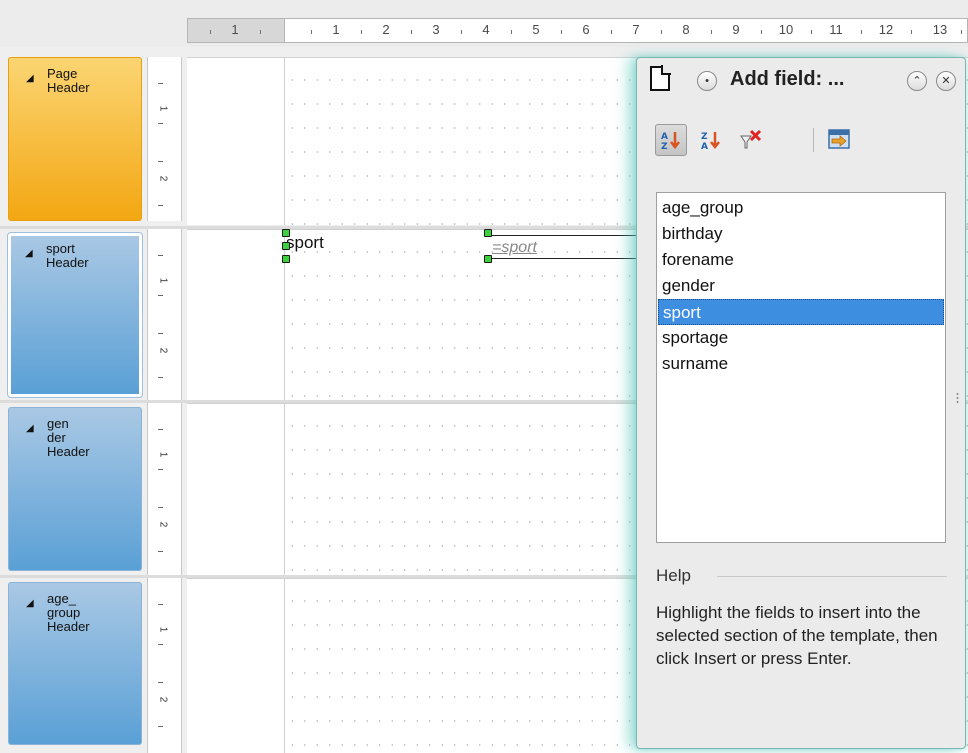 This screenshot has width=968, height=753. I want to click on field-list-item: sportage, so click(801, 338).